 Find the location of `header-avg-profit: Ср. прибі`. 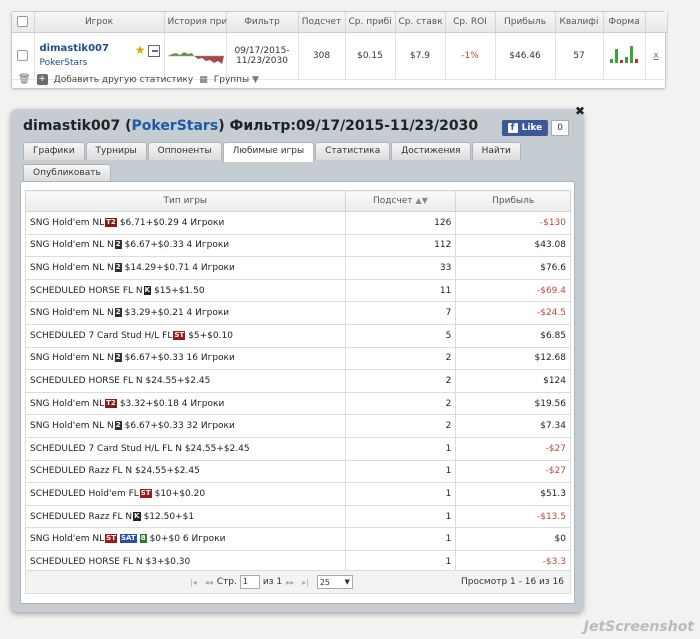

header-avg-profit: Ср. прибі is located at coordinates (370, 22).